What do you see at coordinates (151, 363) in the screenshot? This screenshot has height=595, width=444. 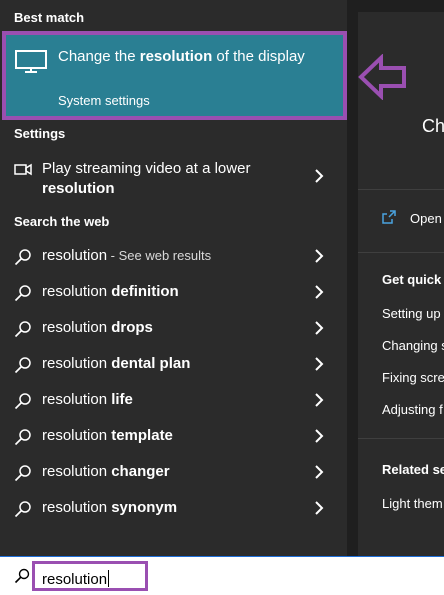 I see `web-result-bold: dental plan` at bounding box center [151, 363].